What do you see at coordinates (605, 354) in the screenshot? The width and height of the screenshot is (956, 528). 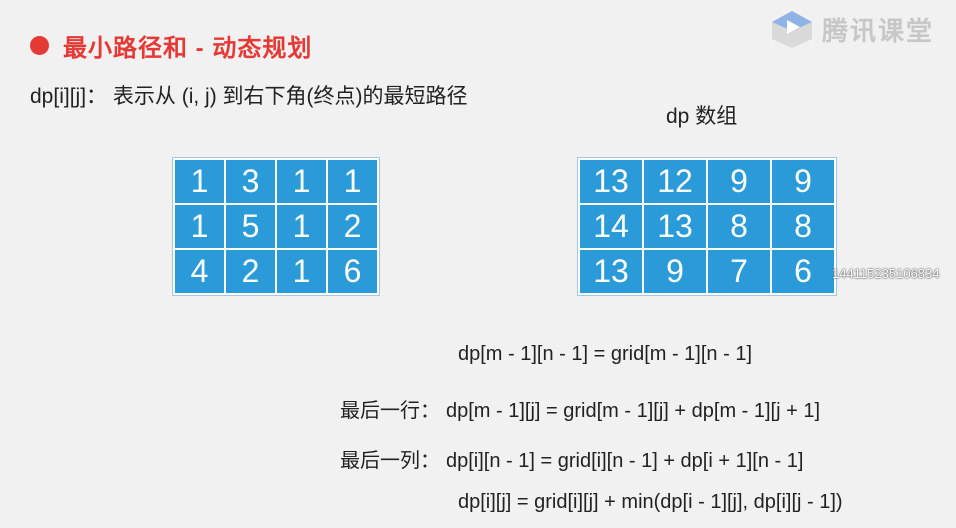 I see `formula-base-case: dp[m - 1][n - 1] = grid[m - 1][n - 1]` at bounding box center [605, 354].